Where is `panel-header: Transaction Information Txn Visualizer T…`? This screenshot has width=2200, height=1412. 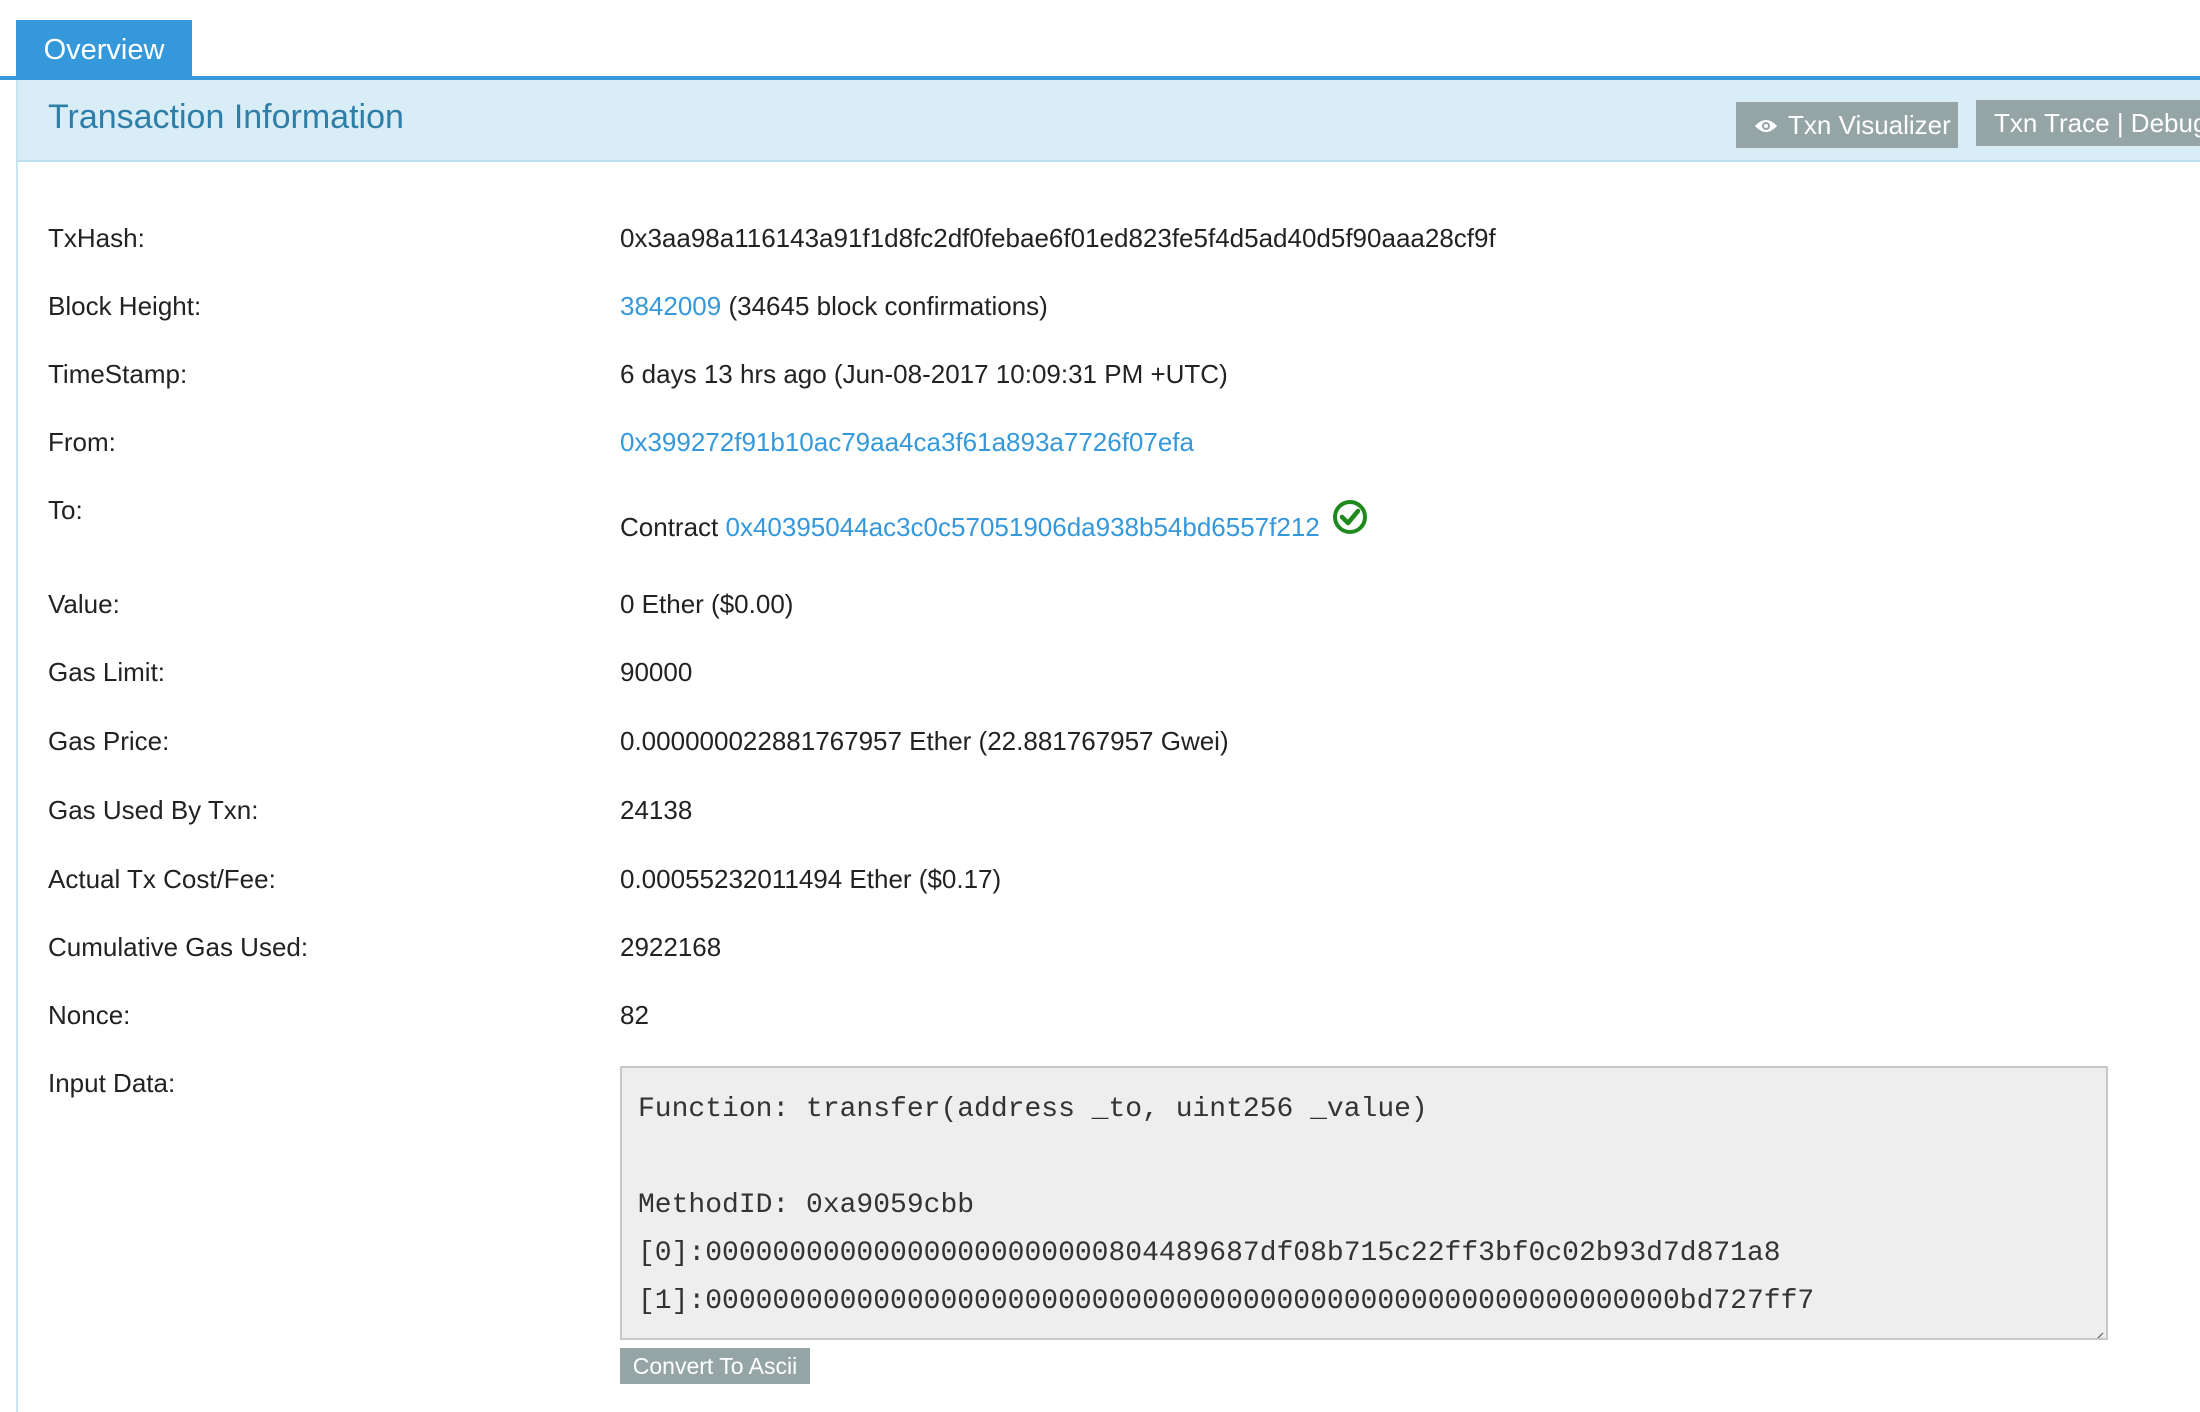
panel-header: Transaction Information Txn Visualizer T… is located at coordinates (1109, 121).